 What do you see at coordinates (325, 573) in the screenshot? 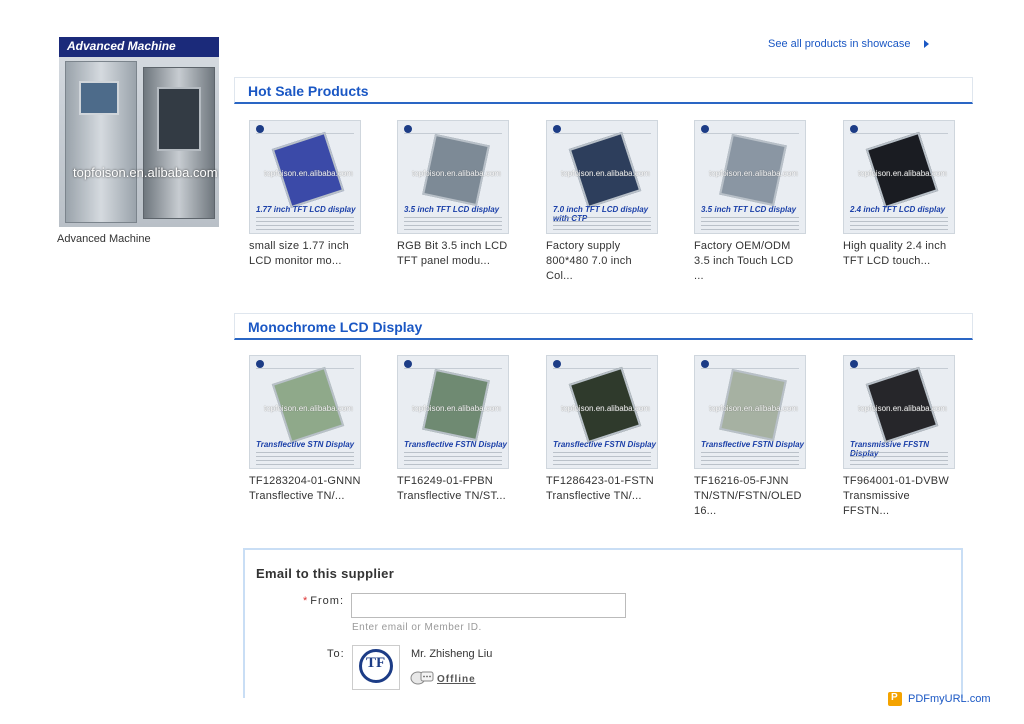
I see `email-title: Email to this supplier` at bounding box center [325, 573].